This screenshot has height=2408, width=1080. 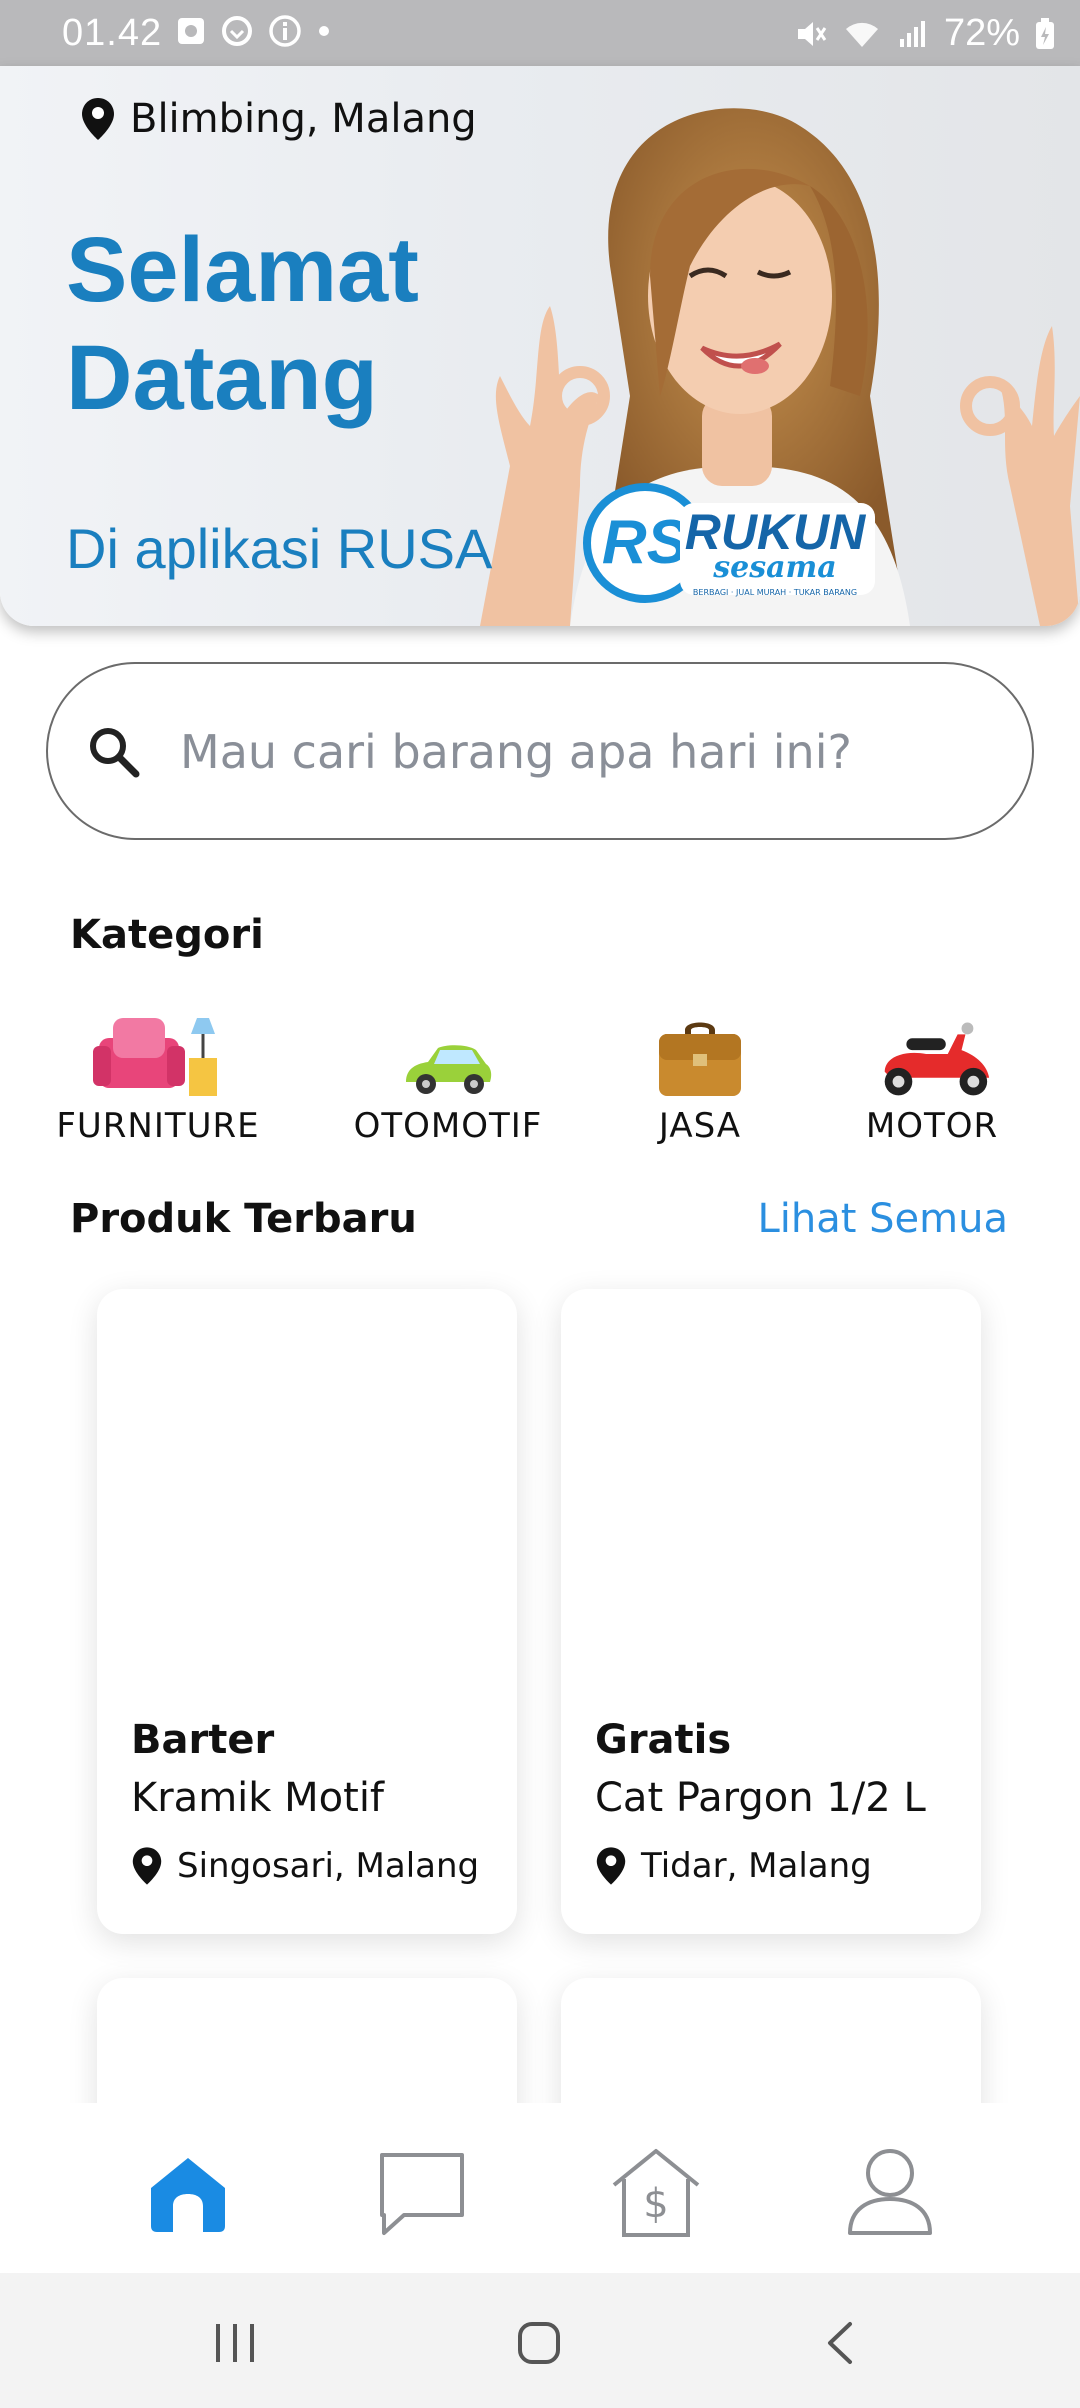 I want to click on see-all-link: Lihat Semua, so click(x=883, y=1219).